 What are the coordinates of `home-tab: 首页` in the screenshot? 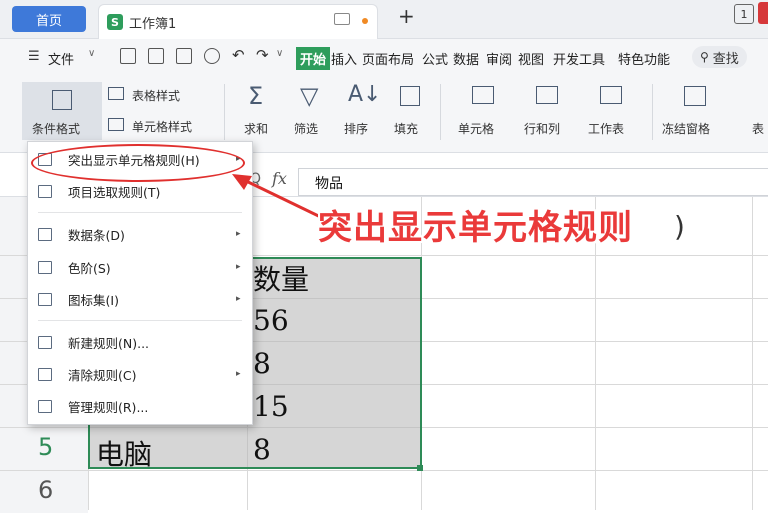 It's located at (49, 19).